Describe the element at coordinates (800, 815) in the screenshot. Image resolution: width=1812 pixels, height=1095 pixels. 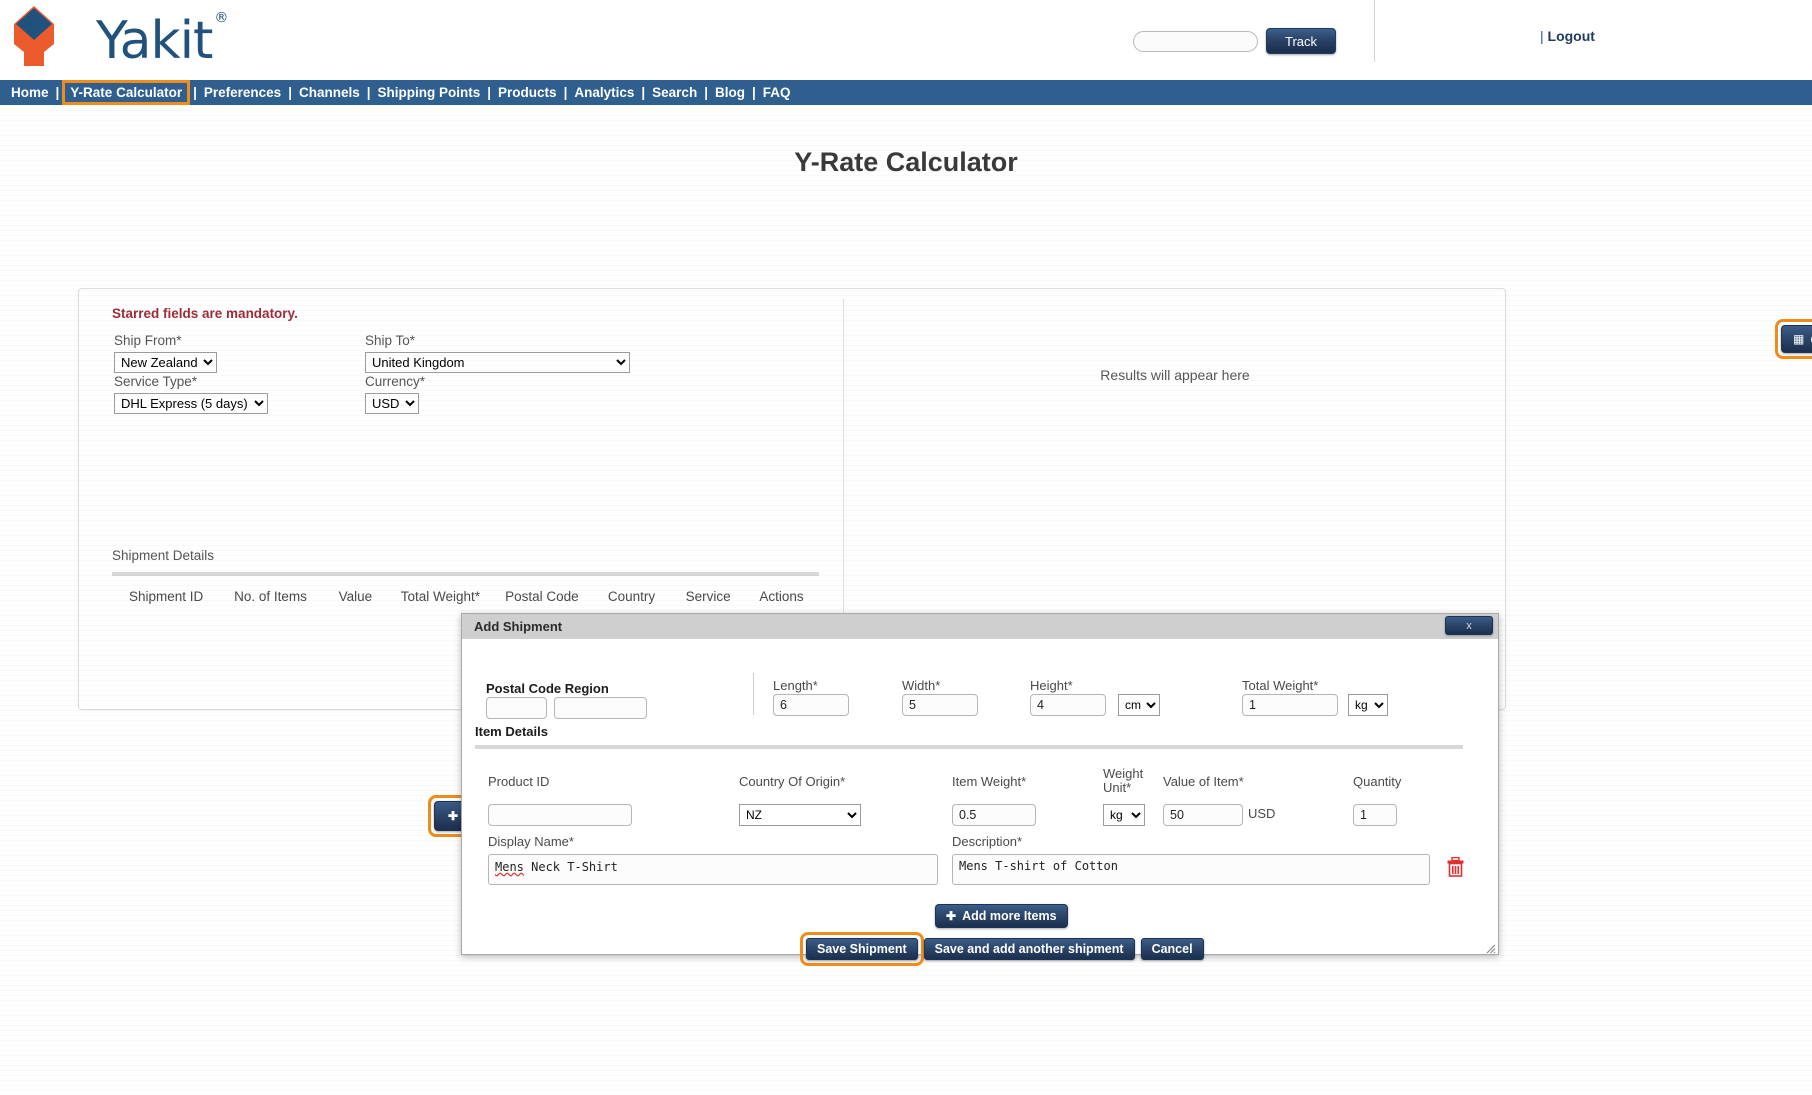
I see `country-of-origin-select: NZ` at that location.